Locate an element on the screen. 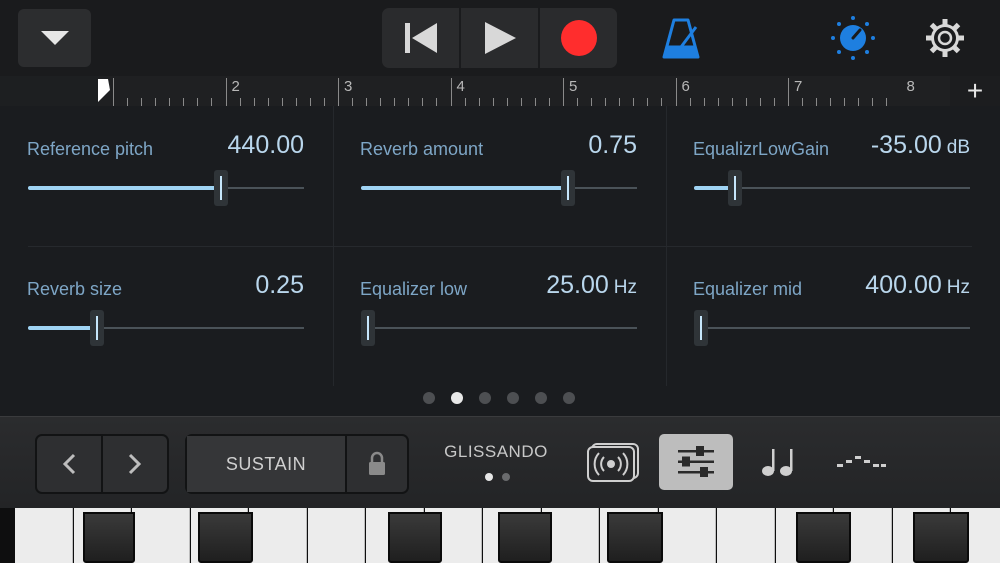  sound-mode-button is located at coordinates (613, 462).